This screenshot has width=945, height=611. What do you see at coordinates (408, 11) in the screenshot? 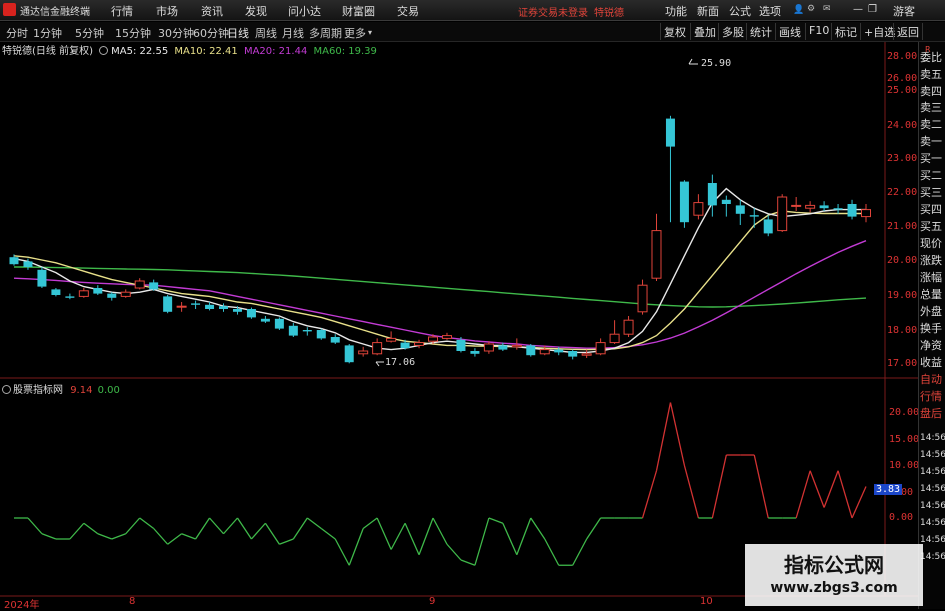
I see `menu-jiaoyi: 交易` at bounding box center [408, 11].